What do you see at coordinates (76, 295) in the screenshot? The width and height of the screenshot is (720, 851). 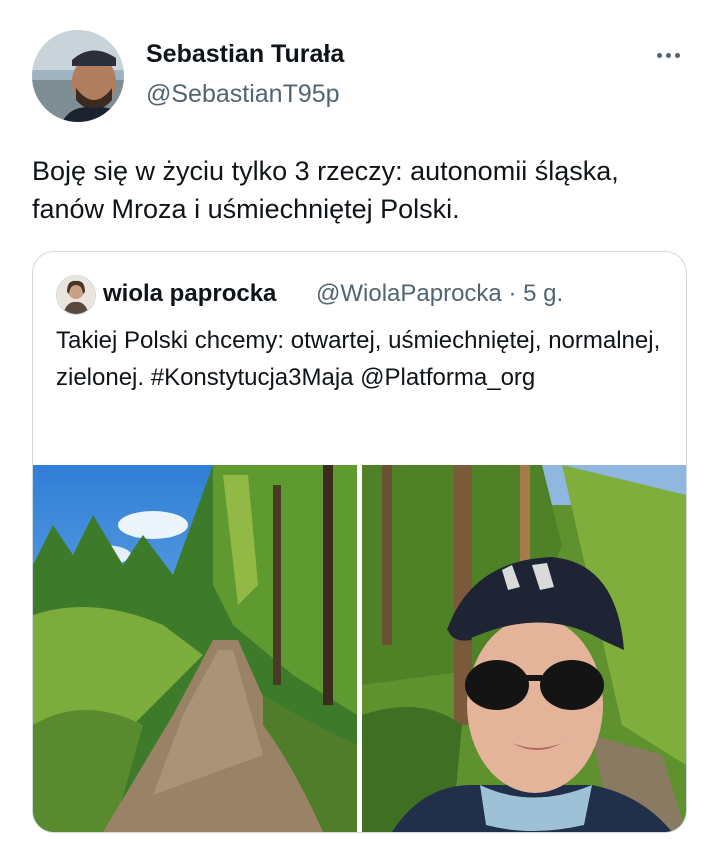 I see `quoted-author-avatar` at bounding box center [76, 295].